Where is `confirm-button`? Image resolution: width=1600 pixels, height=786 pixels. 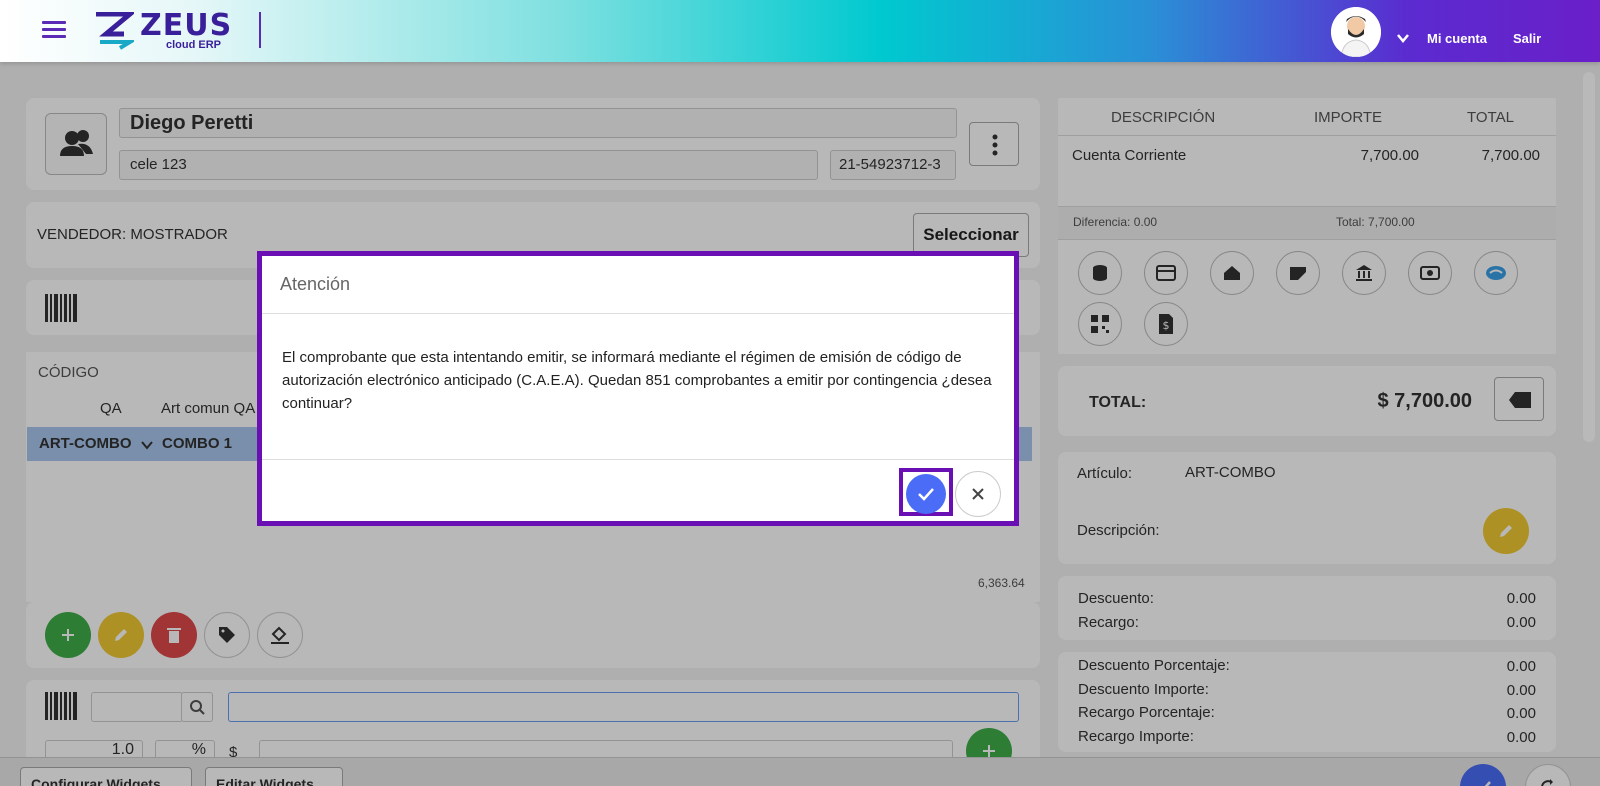 confirm-button is located at coordinates (926, 494).